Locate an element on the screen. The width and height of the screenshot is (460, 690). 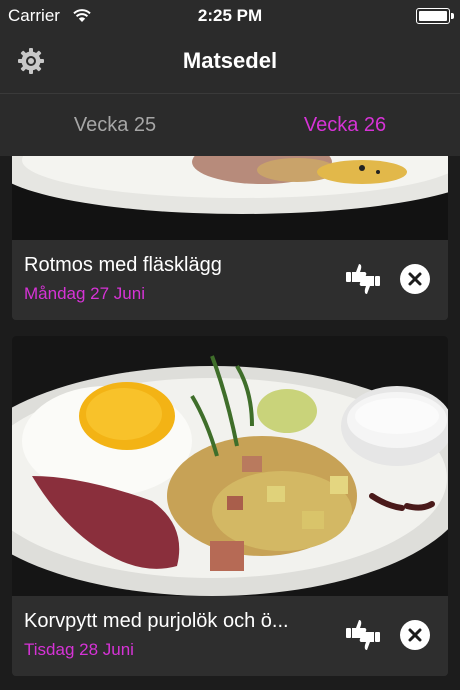
tab-vecka-26: Vecka 26 is located at coordinates (345, 125).